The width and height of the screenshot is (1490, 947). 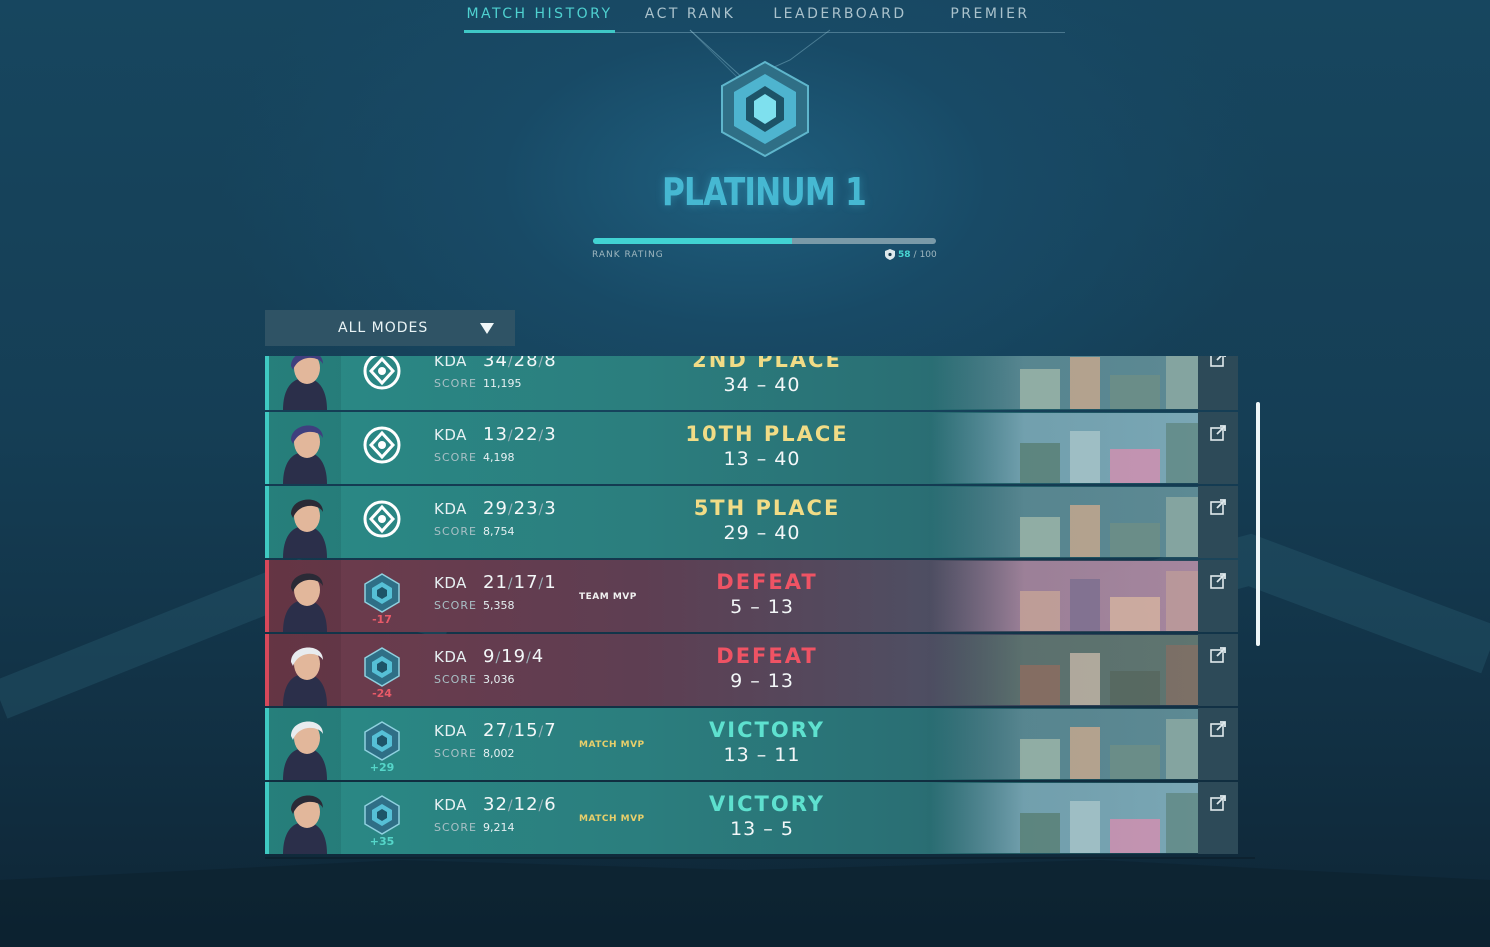 What do you see at coordinates (550, 804) in the screenshot?
I see `assists: 6` at bounding box center [550, 804].